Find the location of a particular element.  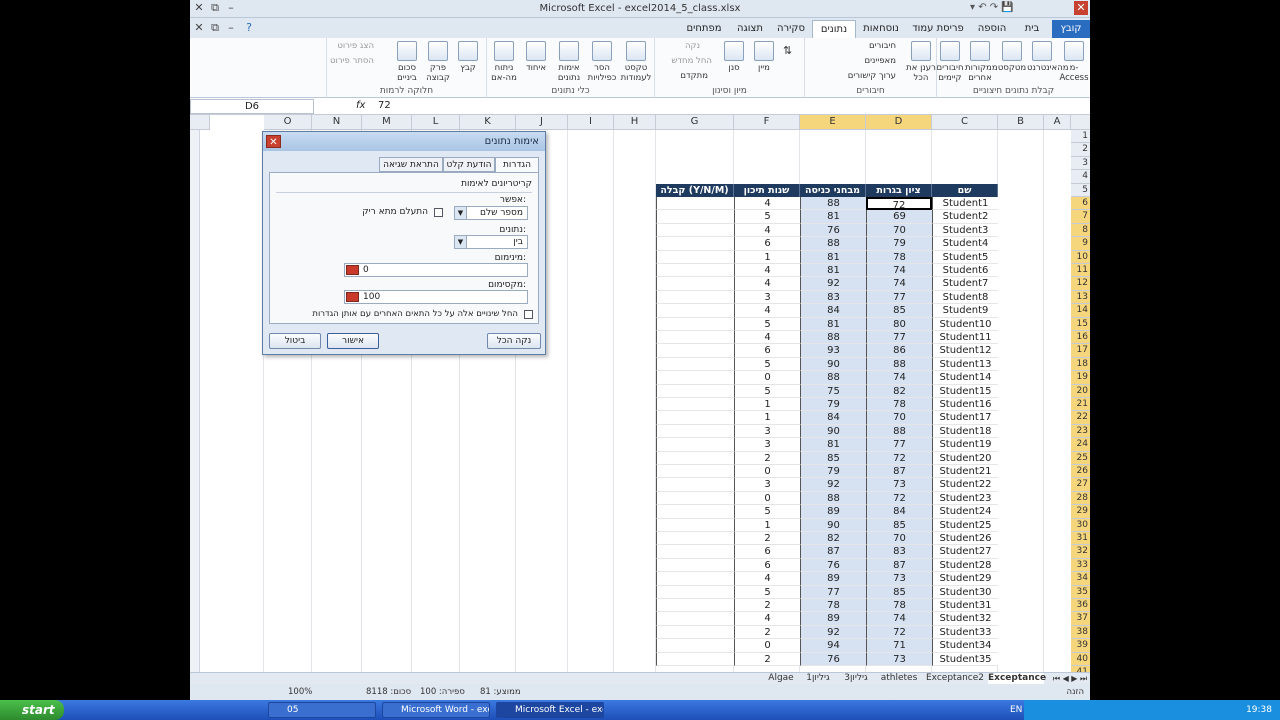

doc-close-icon: ✕ is located at coordinates (199, 28).